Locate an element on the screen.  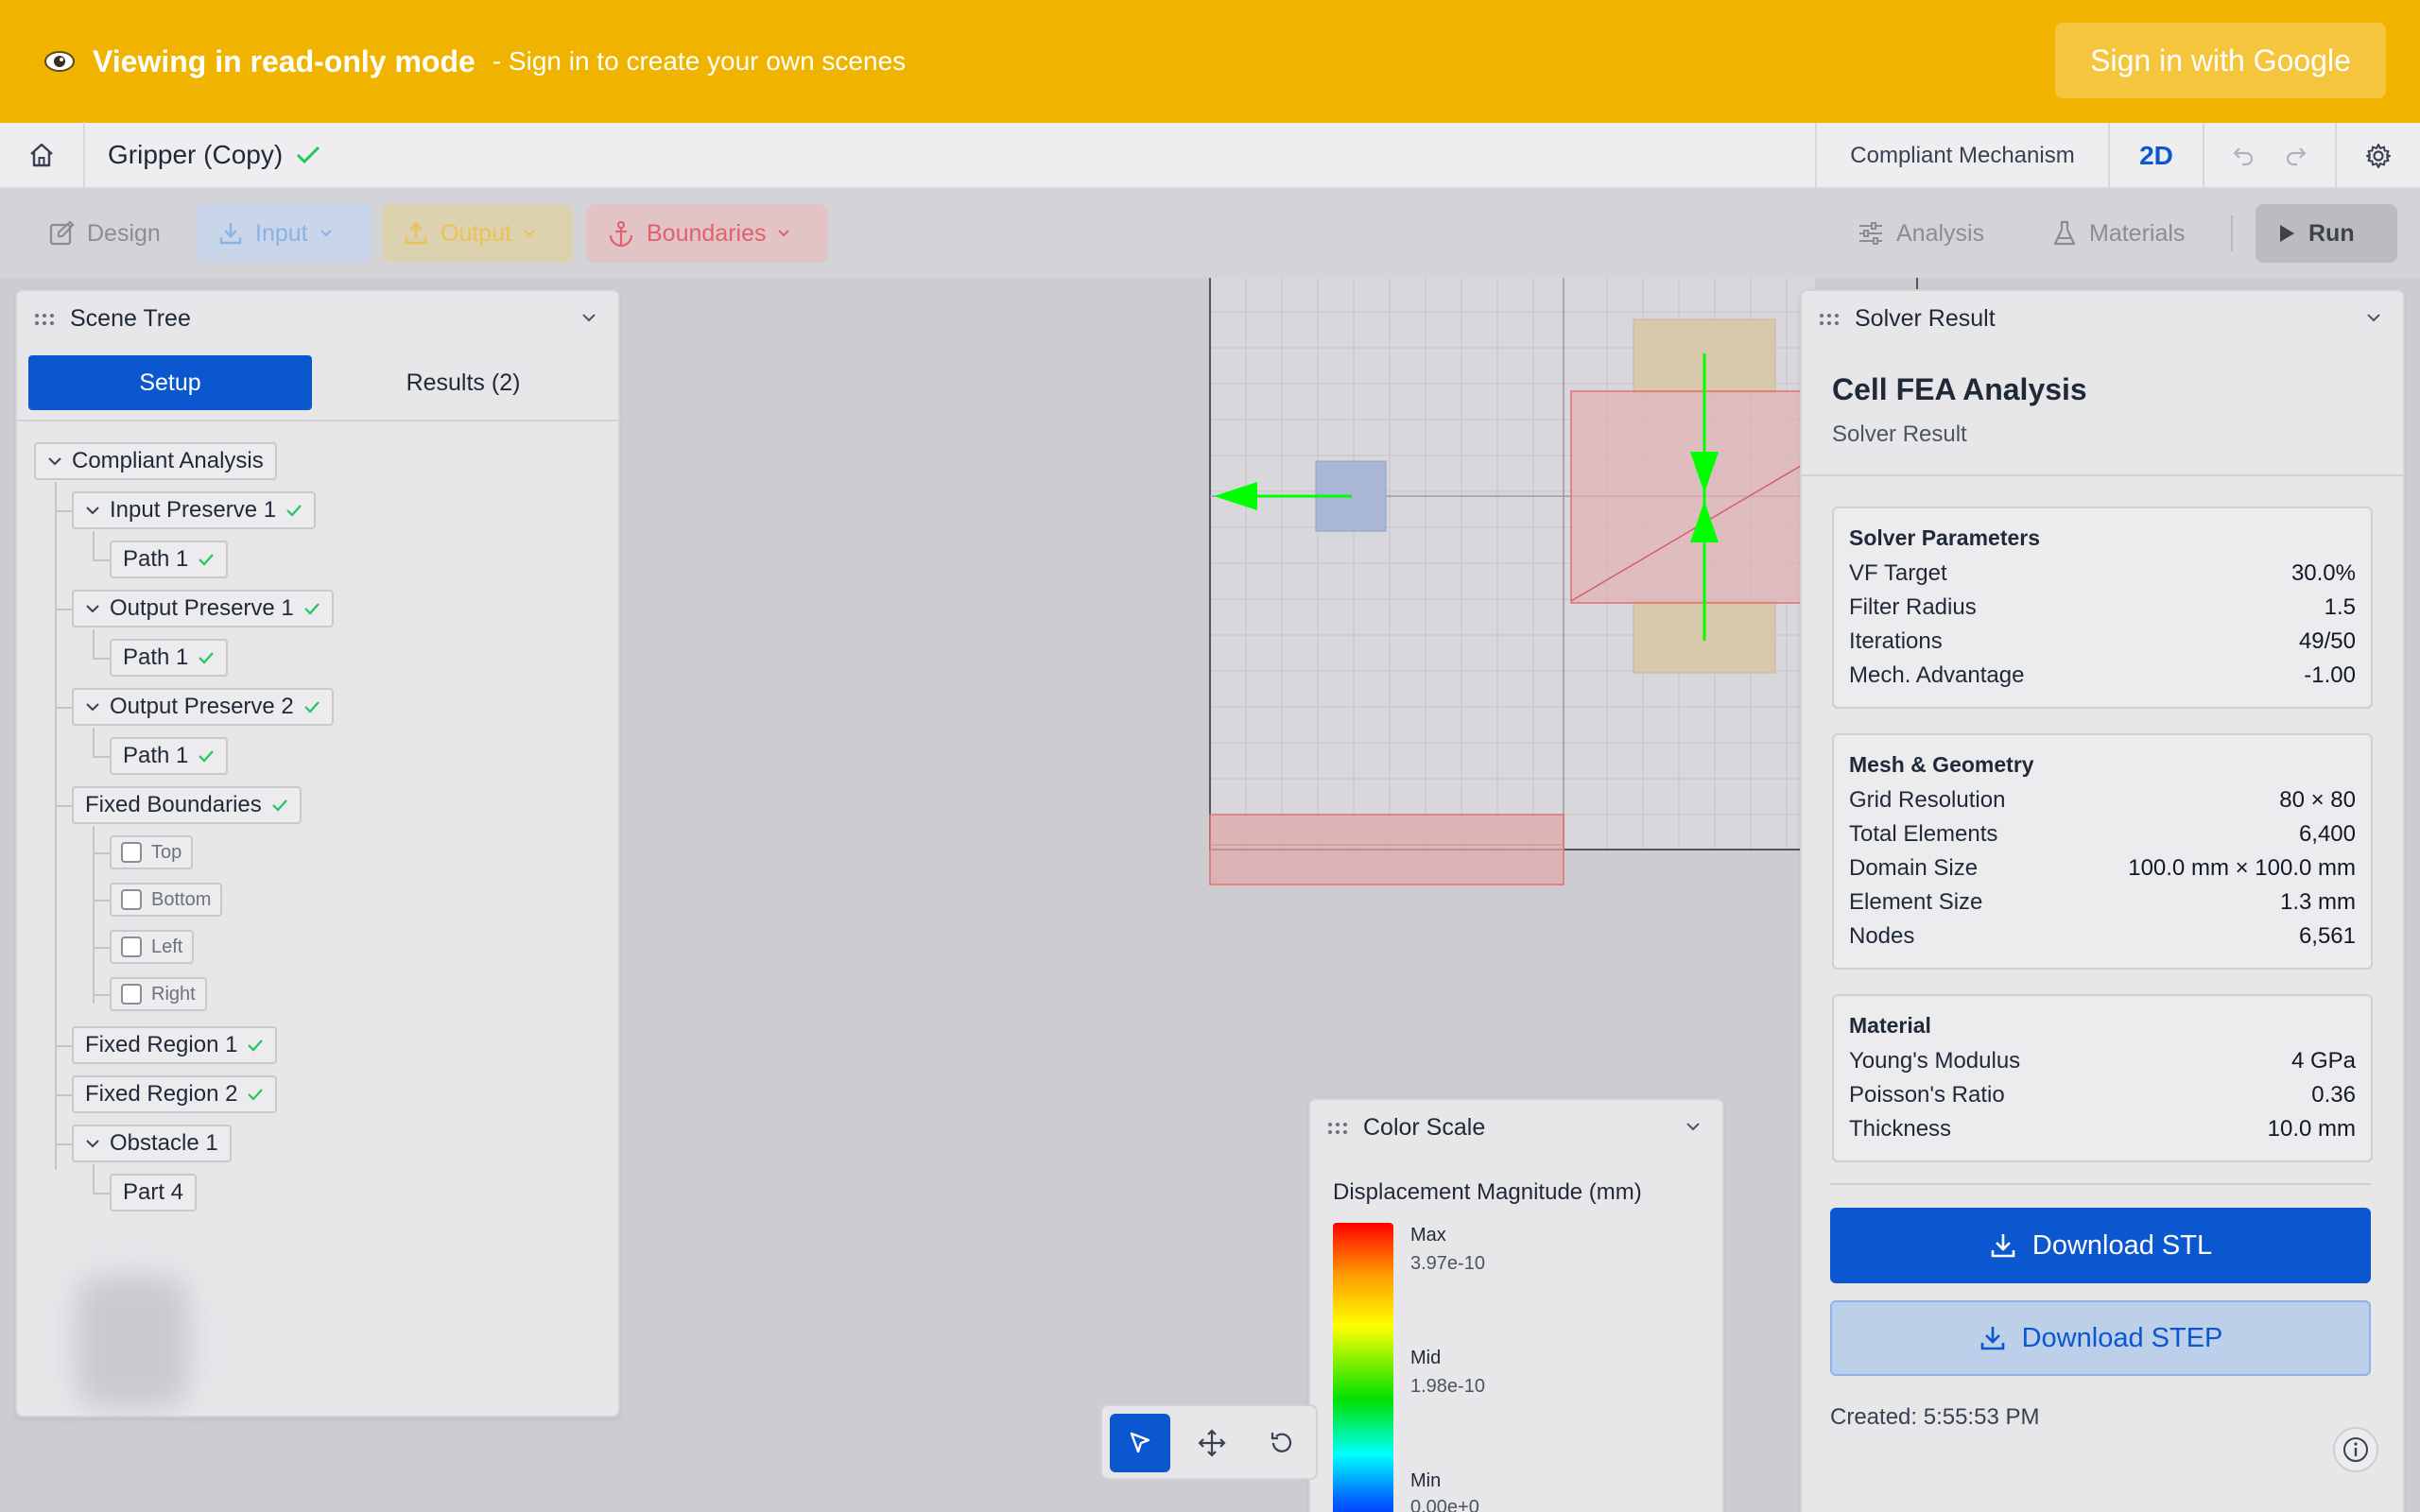
pan-tool-button is located at coordinates (1212, 1443).